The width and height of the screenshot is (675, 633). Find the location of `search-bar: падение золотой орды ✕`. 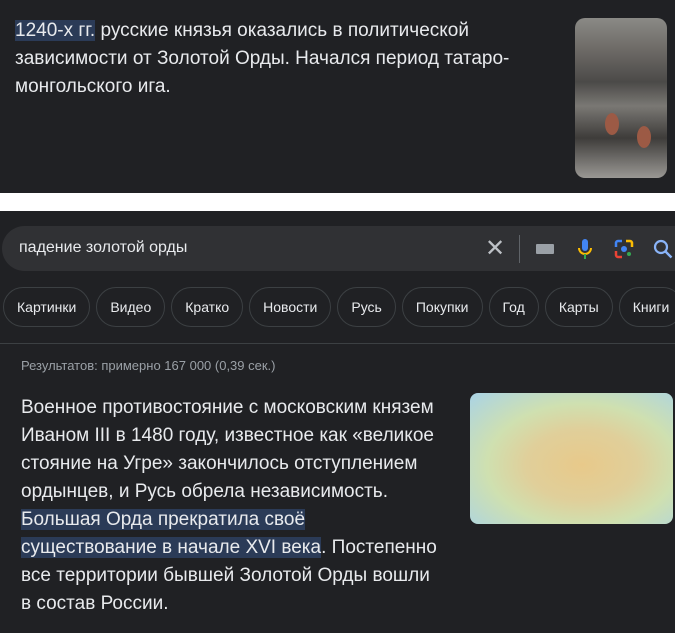

search-bar: падение золотой орды ✕ is located at coordinates (338, 248).